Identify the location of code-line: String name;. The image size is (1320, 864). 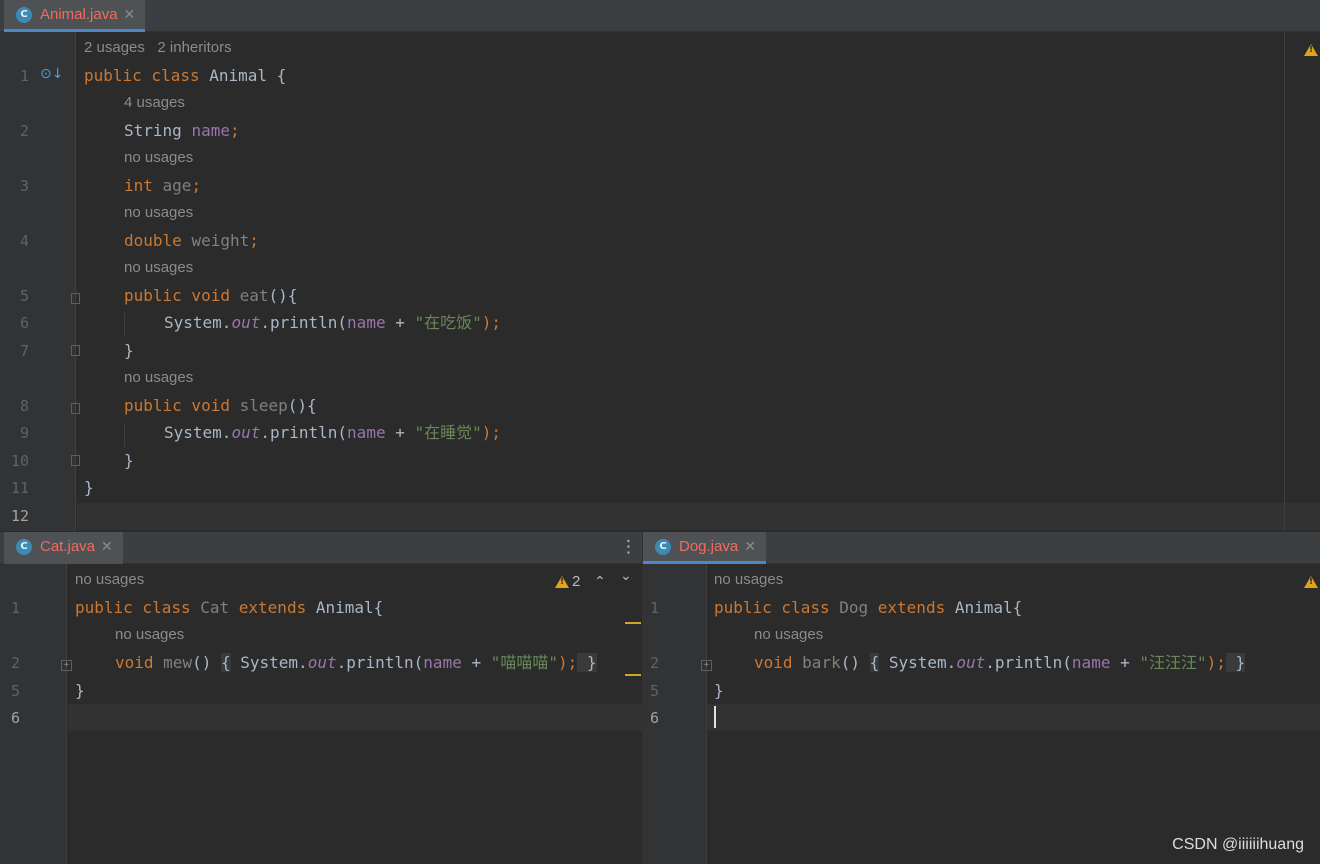
(182, 130).